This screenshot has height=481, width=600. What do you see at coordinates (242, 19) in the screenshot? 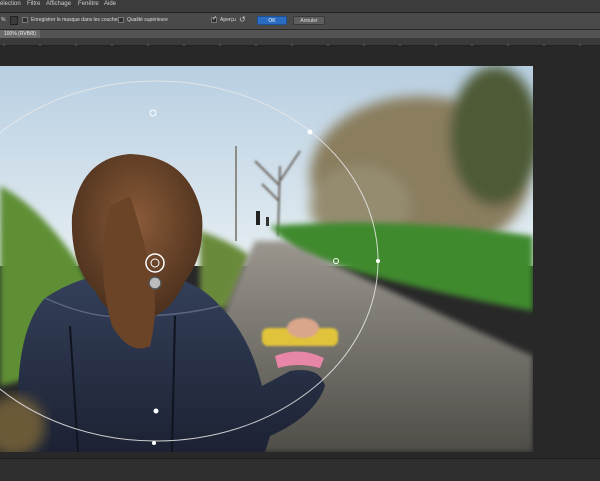
I see `reset-icon: ↺` at bounding box center [242, 19].